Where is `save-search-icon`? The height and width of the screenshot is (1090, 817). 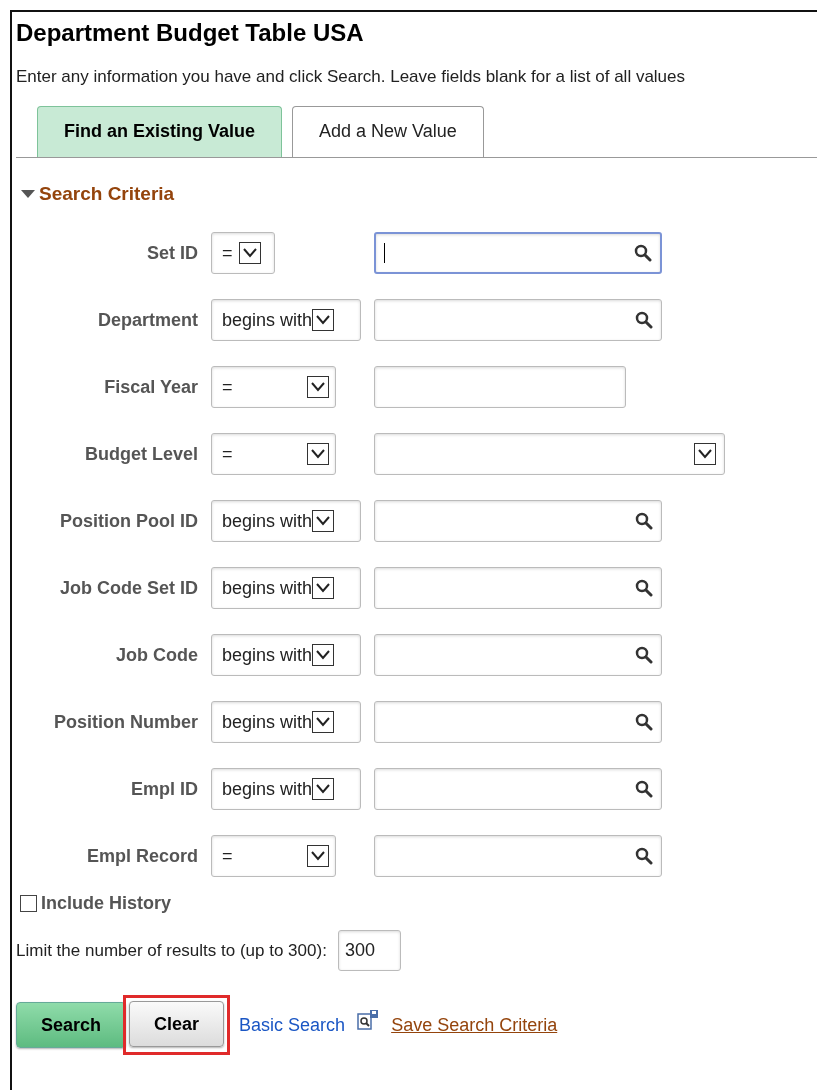 save-search-icon is located at coordinates (368, 1020).